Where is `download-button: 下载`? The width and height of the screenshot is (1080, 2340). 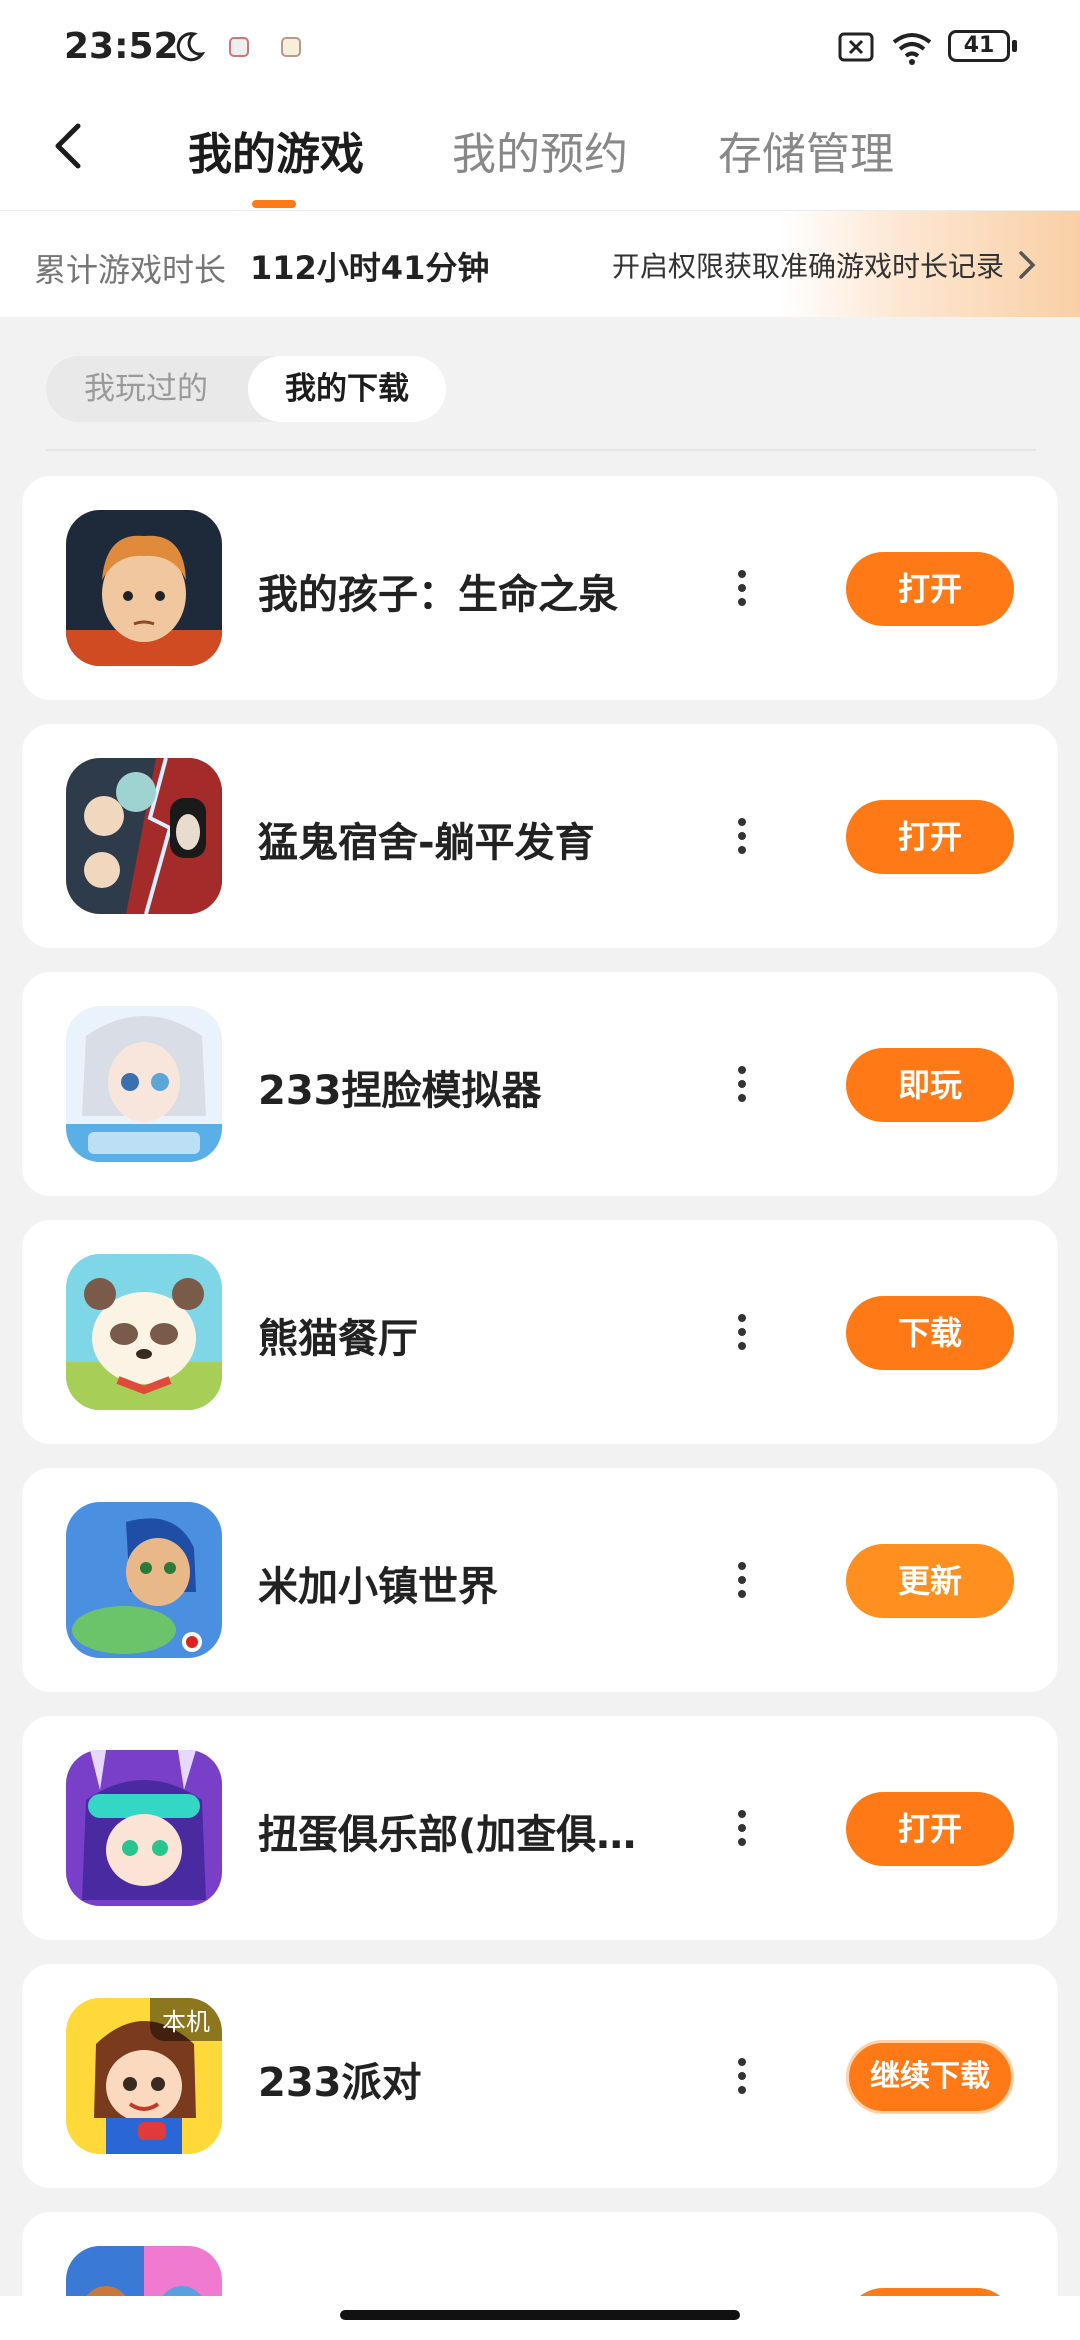 download-button: 下载 is located at coordinates (930, 1333).